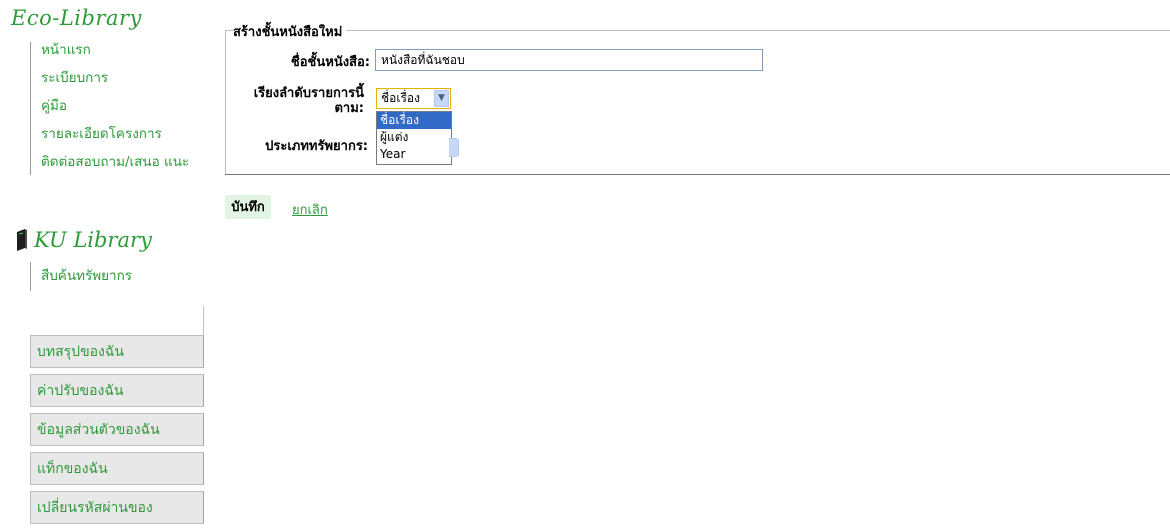 This screenshot has height=530, width=1170. Describe the element at coordinates (316, 146) in the screenshot. I see `resource-type-label: ประเภททรัพยากร:` at that location.